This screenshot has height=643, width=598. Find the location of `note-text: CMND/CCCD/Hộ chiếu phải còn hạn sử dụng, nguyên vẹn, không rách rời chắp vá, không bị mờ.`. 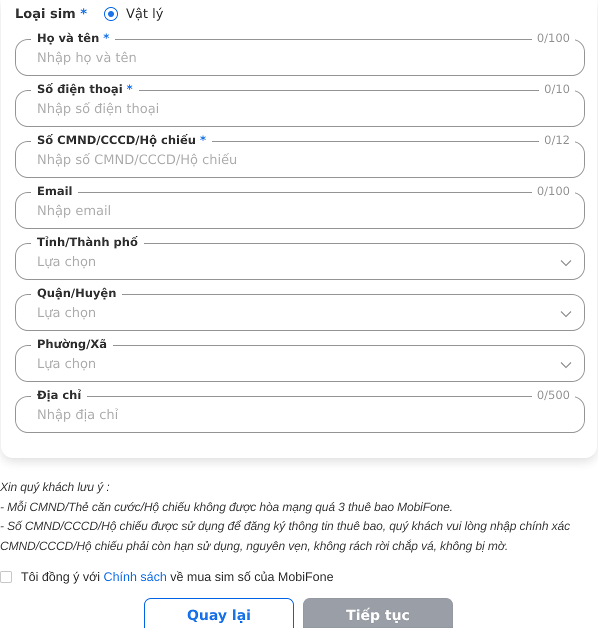

note-text: CMND/CCCD/Hộ chiếu phải còn hạn sử dụng, nguyên vẹn, không rách rời chắp vá, không bị mờ. is located at coordinates (255, 546).